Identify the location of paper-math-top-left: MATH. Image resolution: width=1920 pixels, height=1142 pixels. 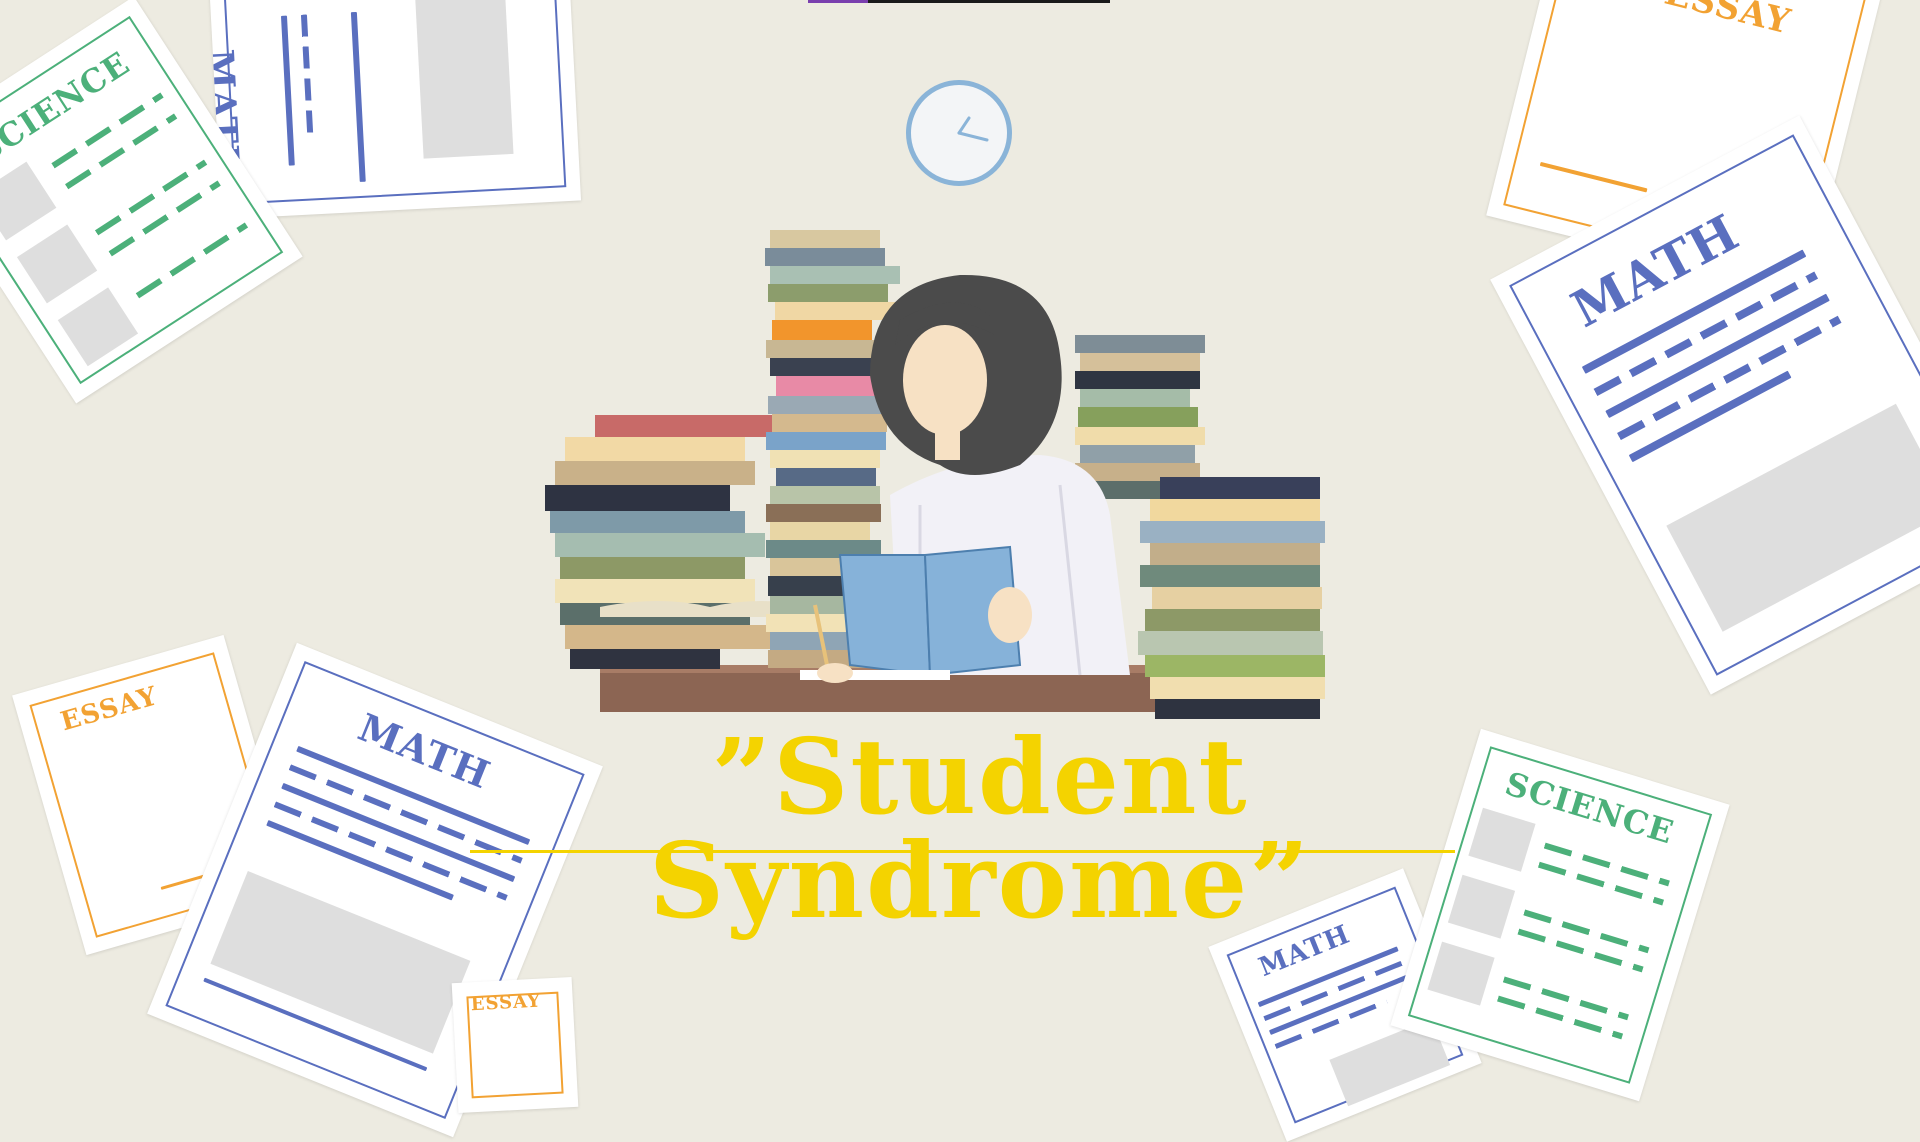
(395, 110).